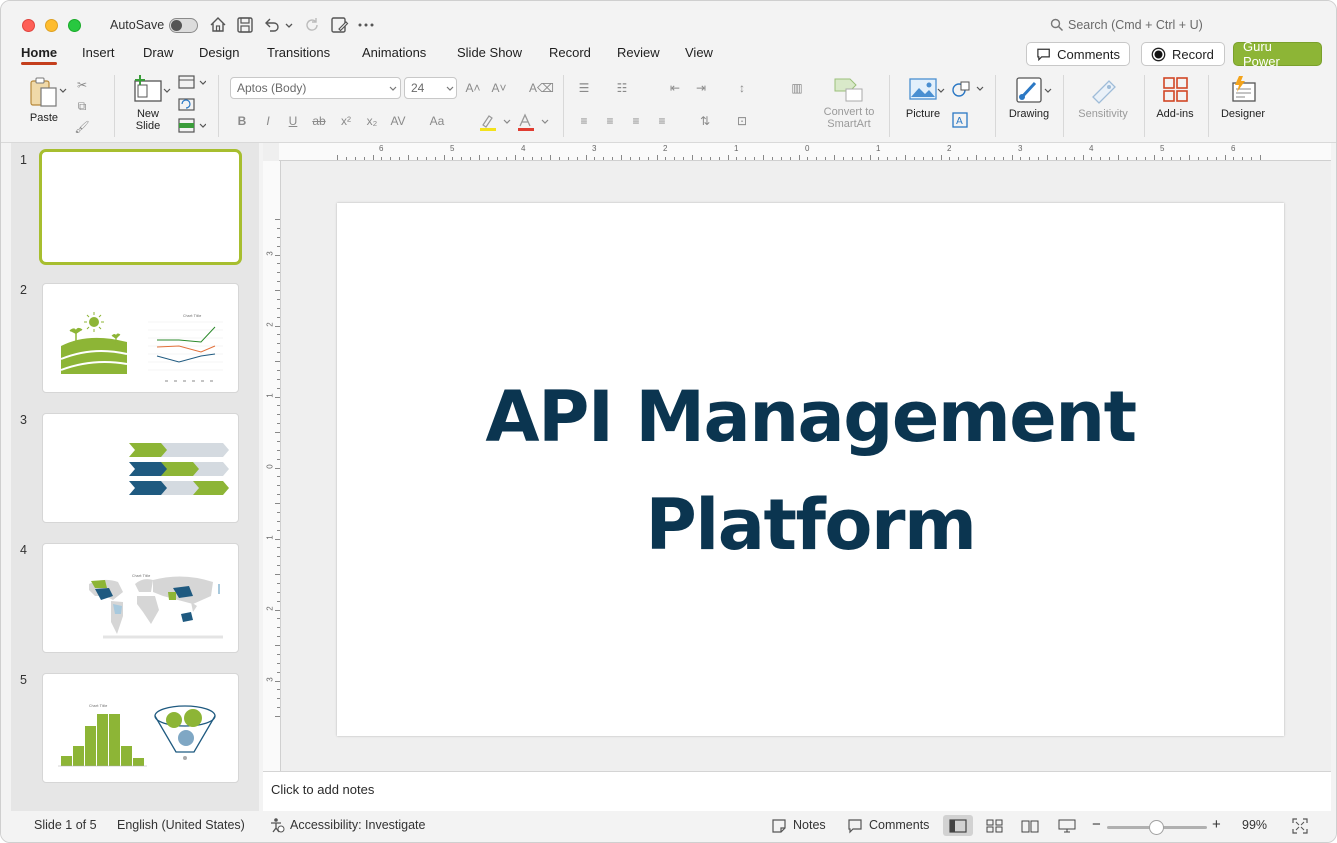 The image size is (1337, 843). Describe the element at coordinates (277, 825) in the screenshot. I see `accessibility-icon` at that location.